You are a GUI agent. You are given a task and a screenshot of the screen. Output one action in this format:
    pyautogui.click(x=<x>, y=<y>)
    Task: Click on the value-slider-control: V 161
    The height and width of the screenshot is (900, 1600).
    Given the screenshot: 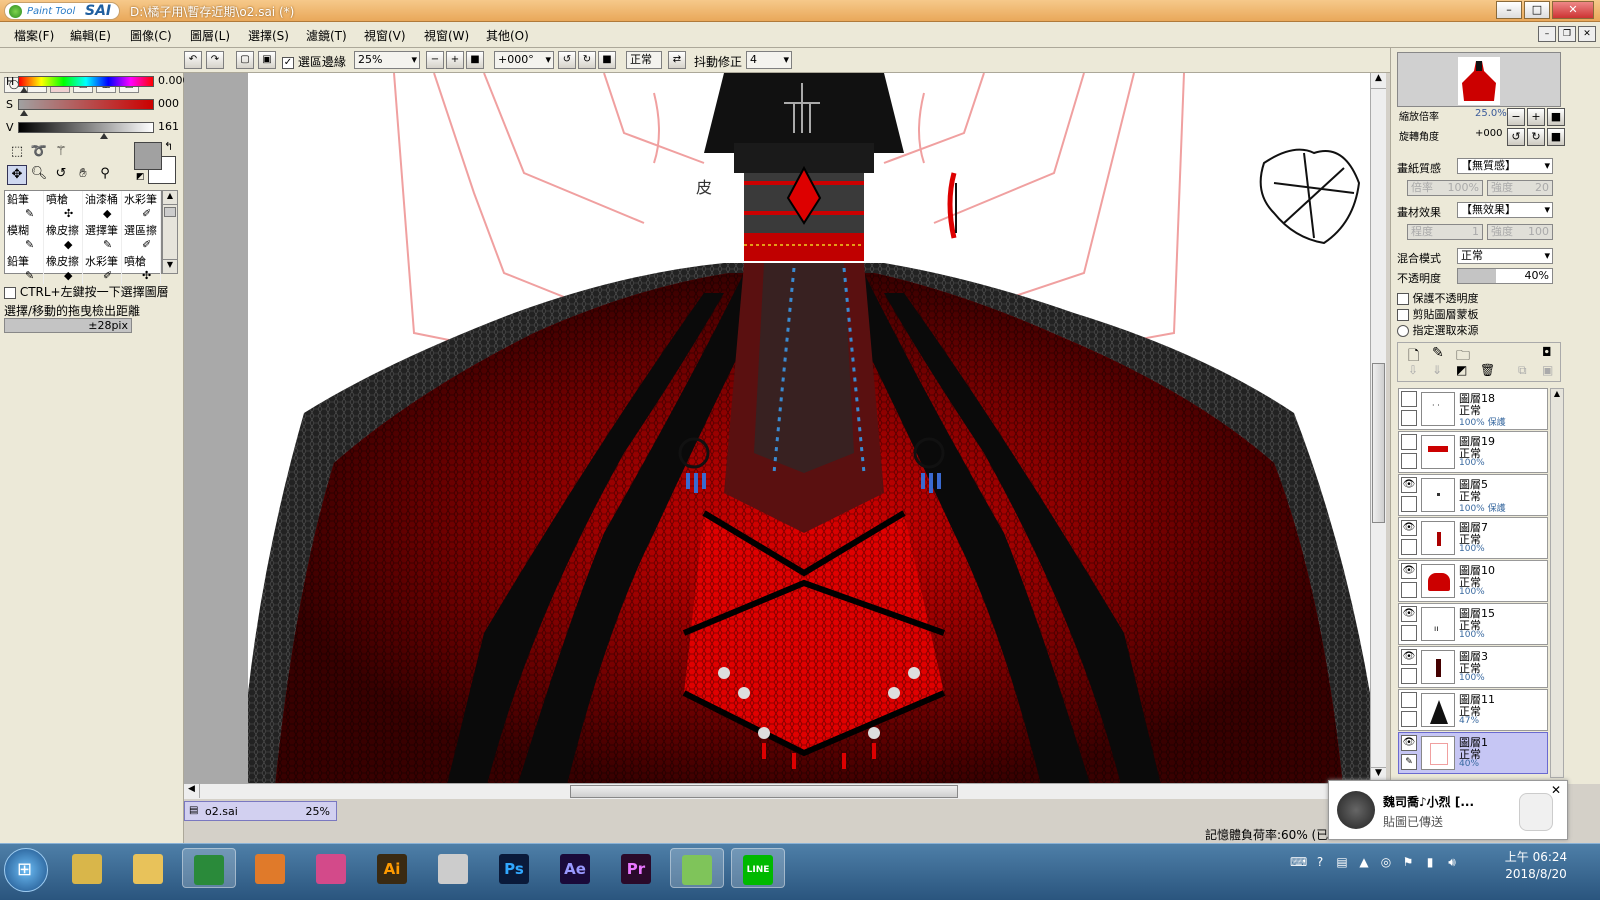 What is the action you would take?
    pyautogui.click(x=93, y=129)
    